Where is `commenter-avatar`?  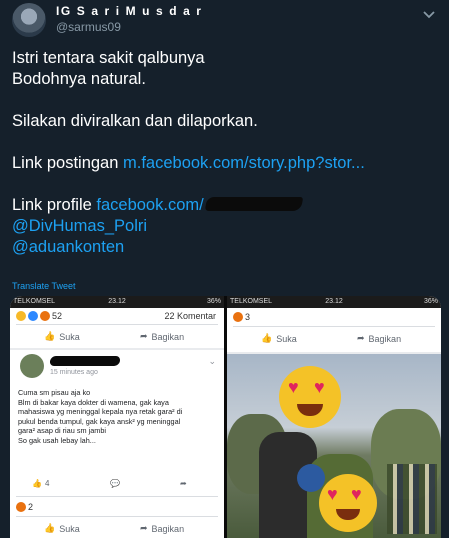
commenter-avatar is located at coordinates (32, 366).